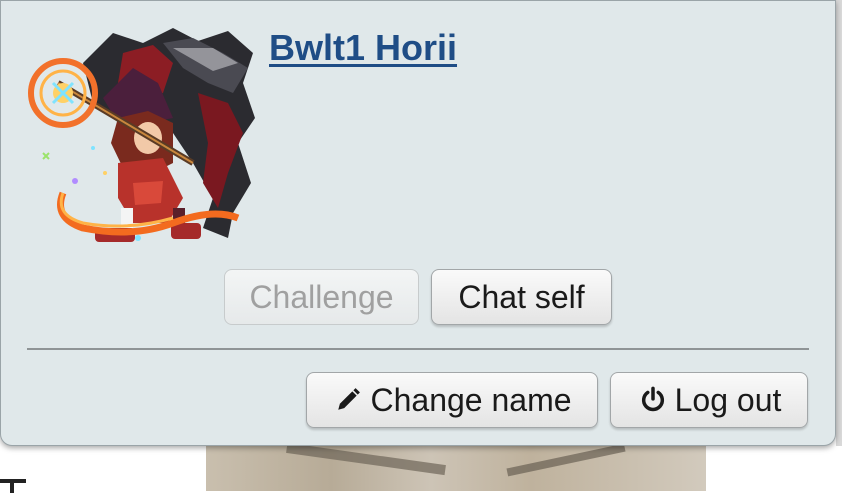 The width and height of the screenshot is (842, 493). What do you see at coordinates (141, 135) in the screenshot?
I see `avatar-image` at bounding box center [141, 135].